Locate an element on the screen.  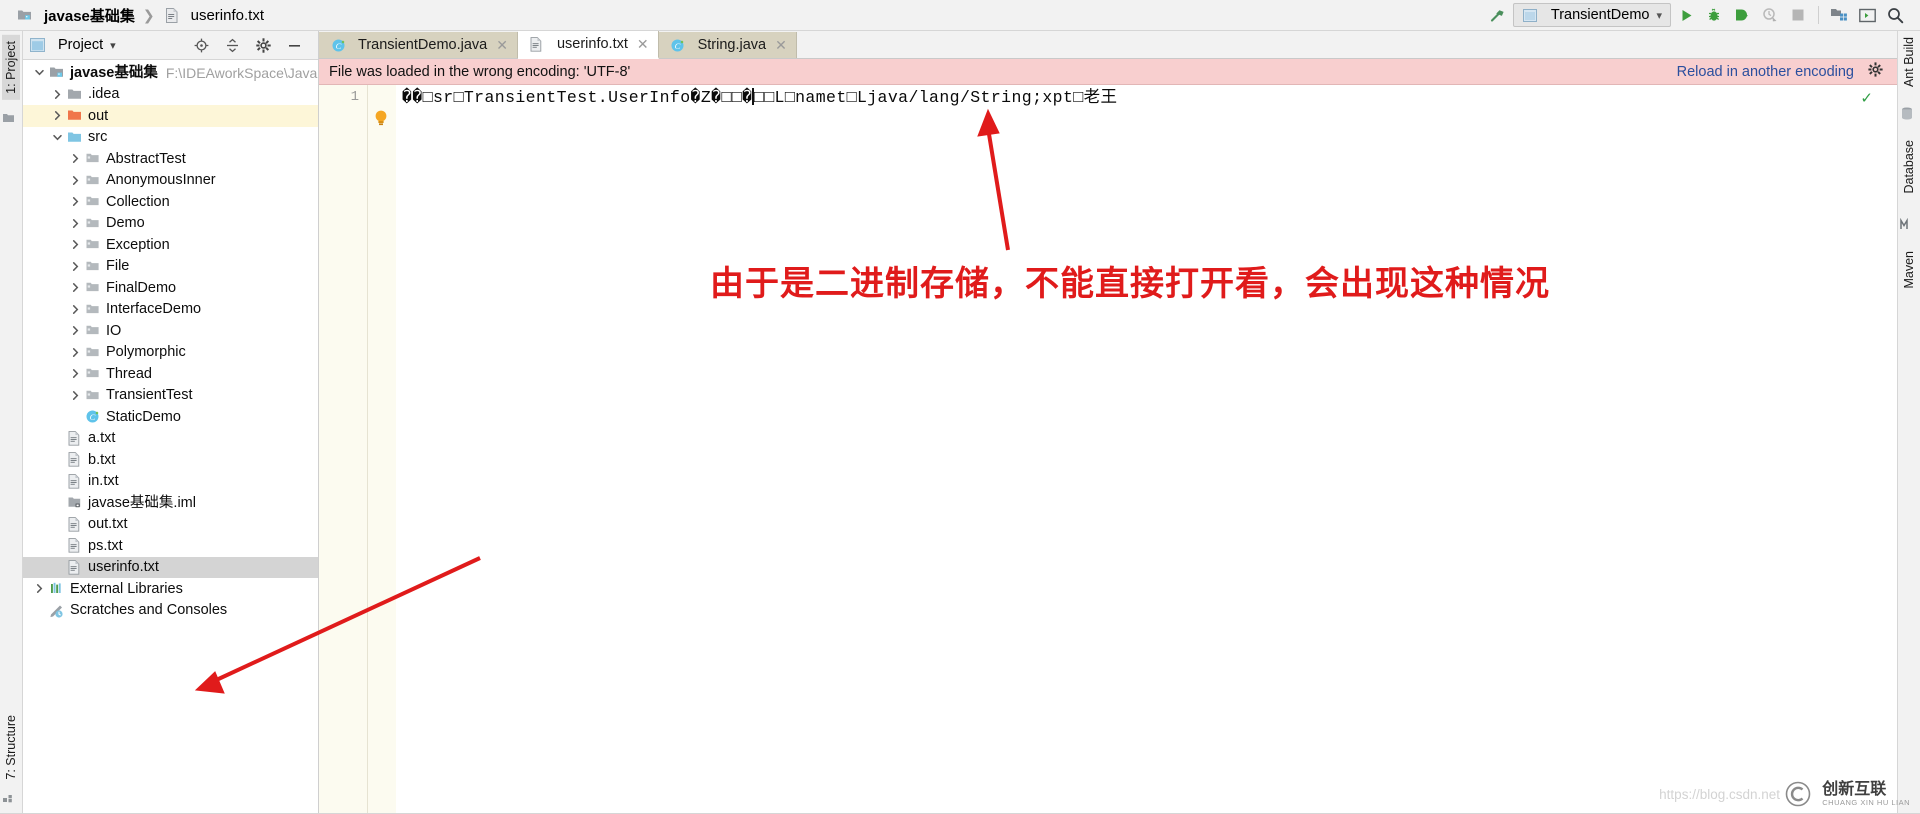
intention-bulb-column is located at coordinates (382, 449).